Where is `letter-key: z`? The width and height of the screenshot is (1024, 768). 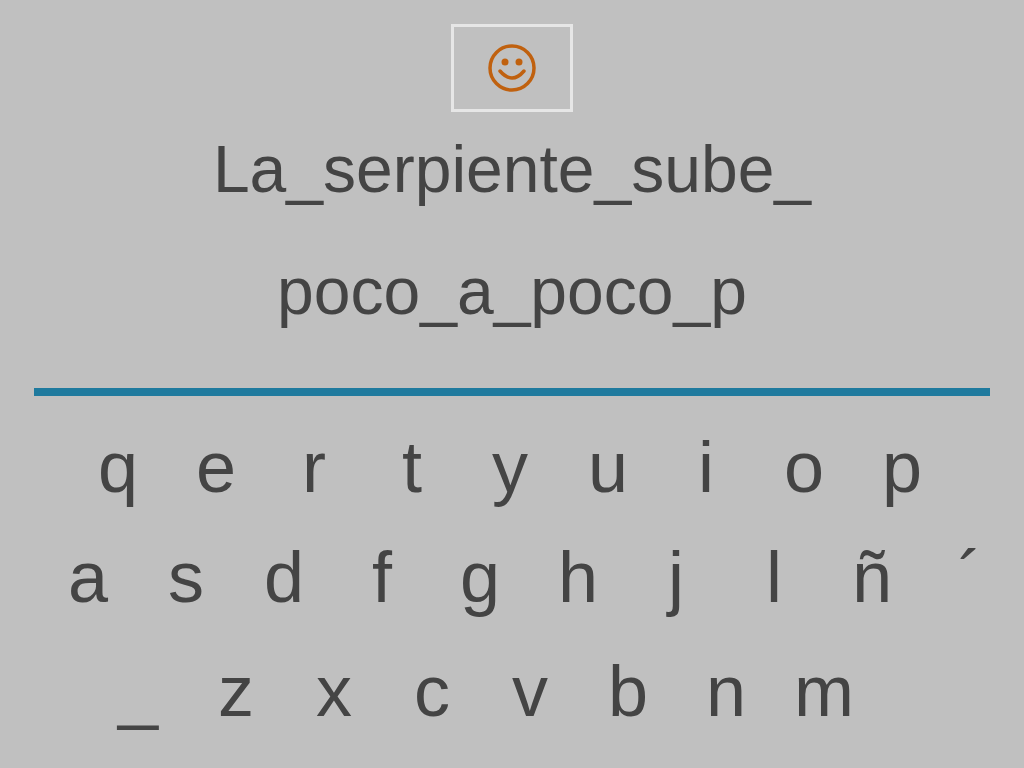 letter-key: z is located at coordinates (236, 691).